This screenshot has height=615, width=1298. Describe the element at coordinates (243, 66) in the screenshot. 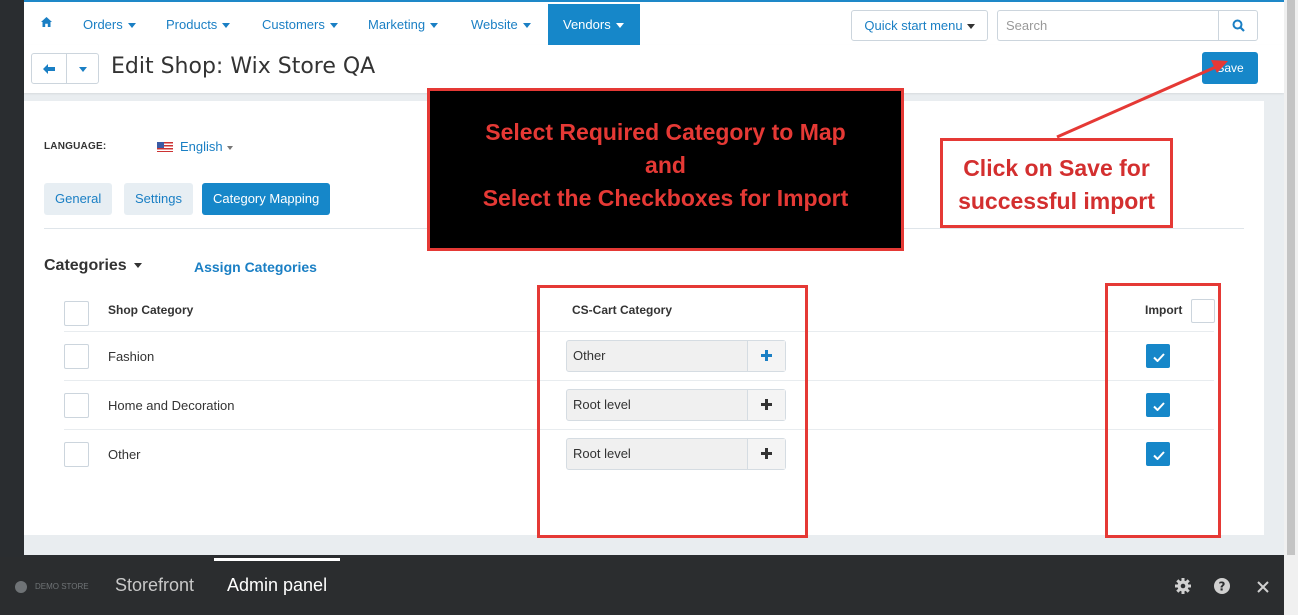

I see `page-title: Edit Shop: Wix Store QA` at that location.